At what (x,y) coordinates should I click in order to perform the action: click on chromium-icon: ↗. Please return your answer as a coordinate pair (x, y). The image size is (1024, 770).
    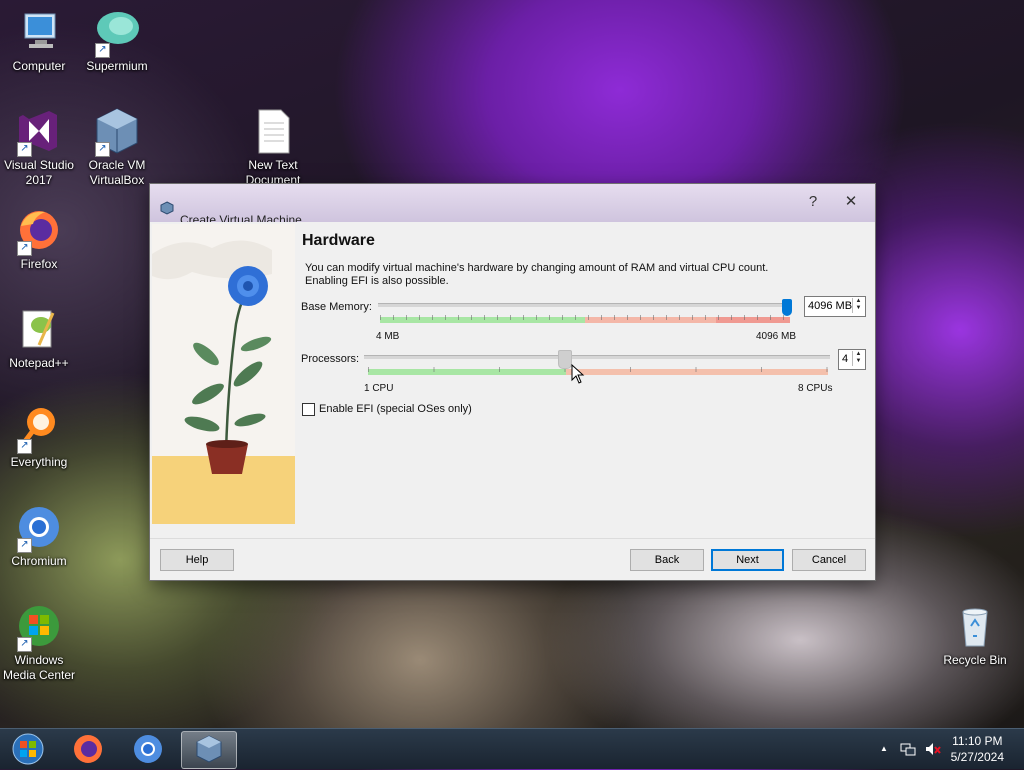
    Looking at the image, I should click on (39, 528).